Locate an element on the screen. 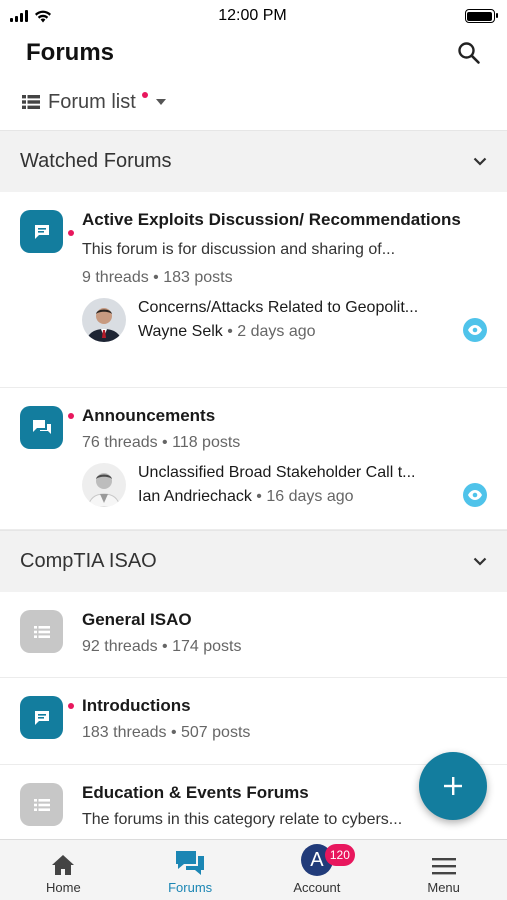  forum-item-general-isao: General ISAO 92 threads • 174 posts is located at coordinates (253, 635).